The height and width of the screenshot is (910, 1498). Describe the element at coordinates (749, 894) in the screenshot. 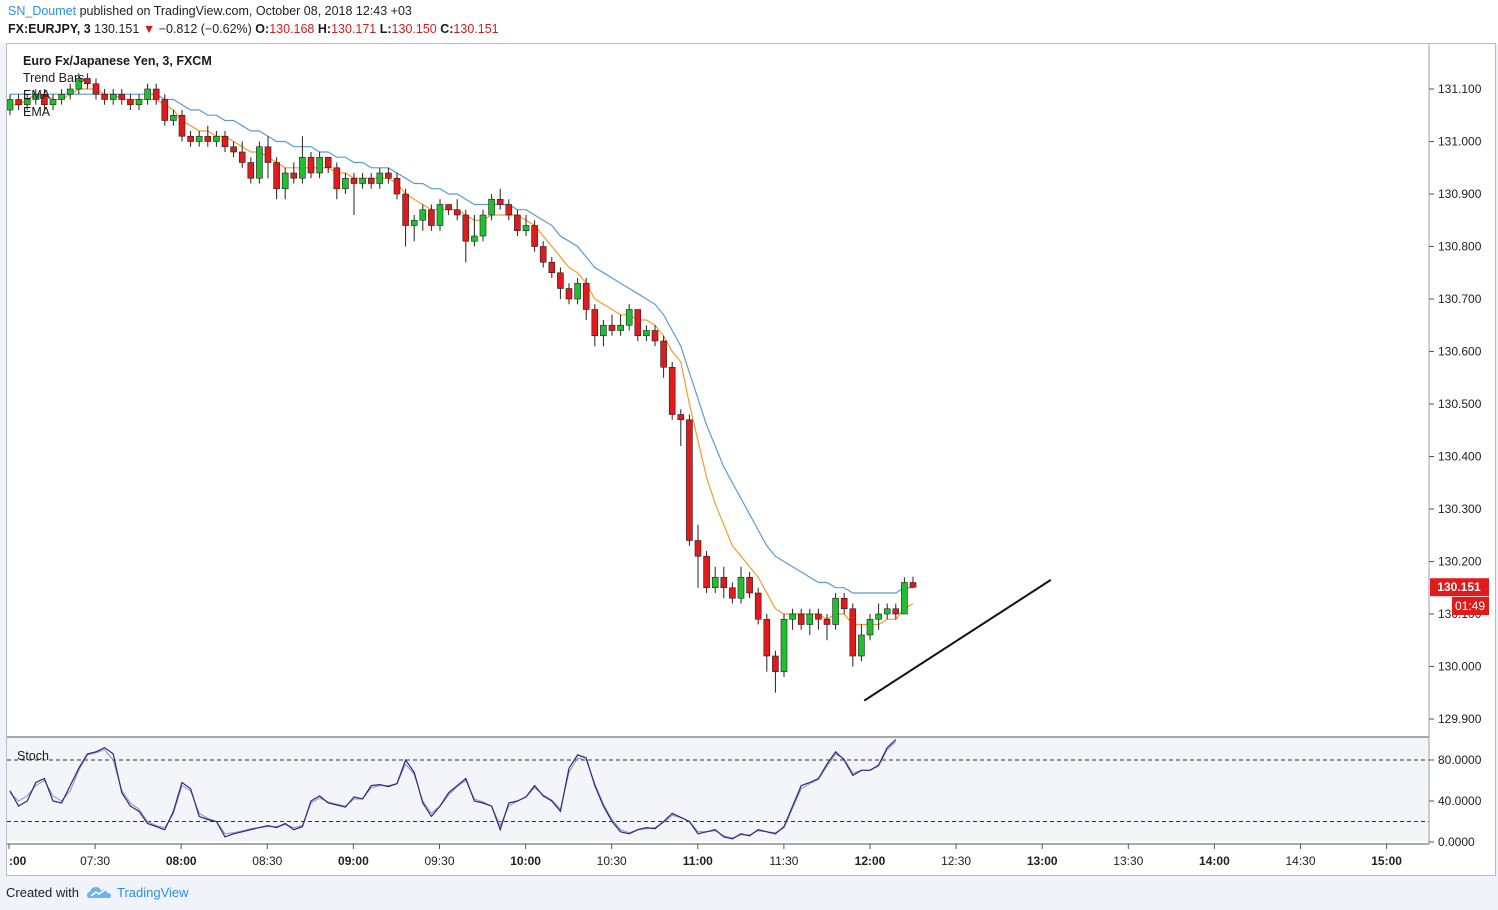

I see `footer: Created with TradingView` at that location.